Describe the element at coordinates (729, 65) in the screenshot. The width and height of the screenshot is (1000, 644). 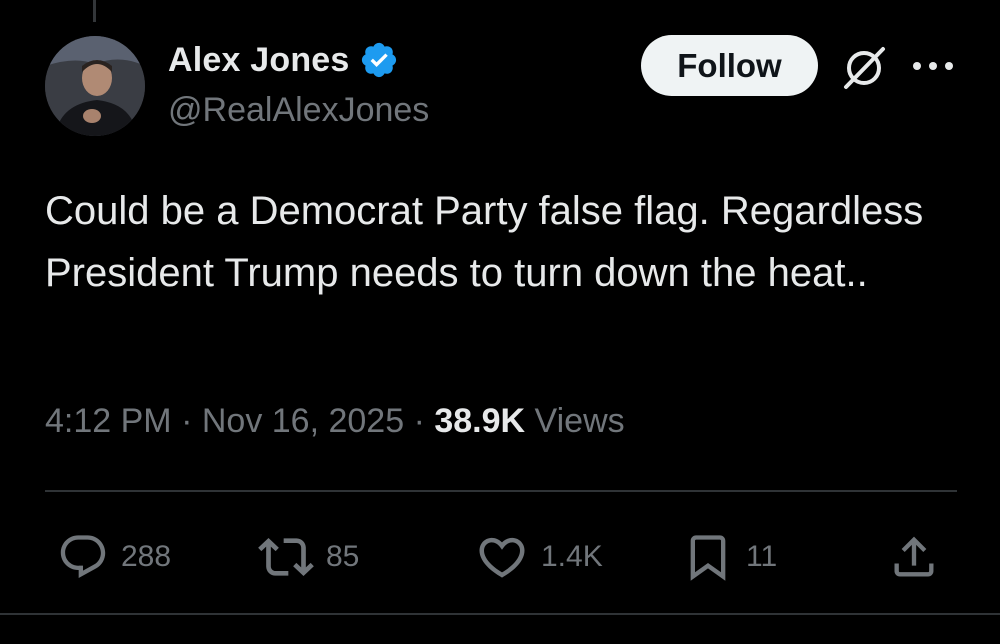
I see `follow-button: Follow` at that location.